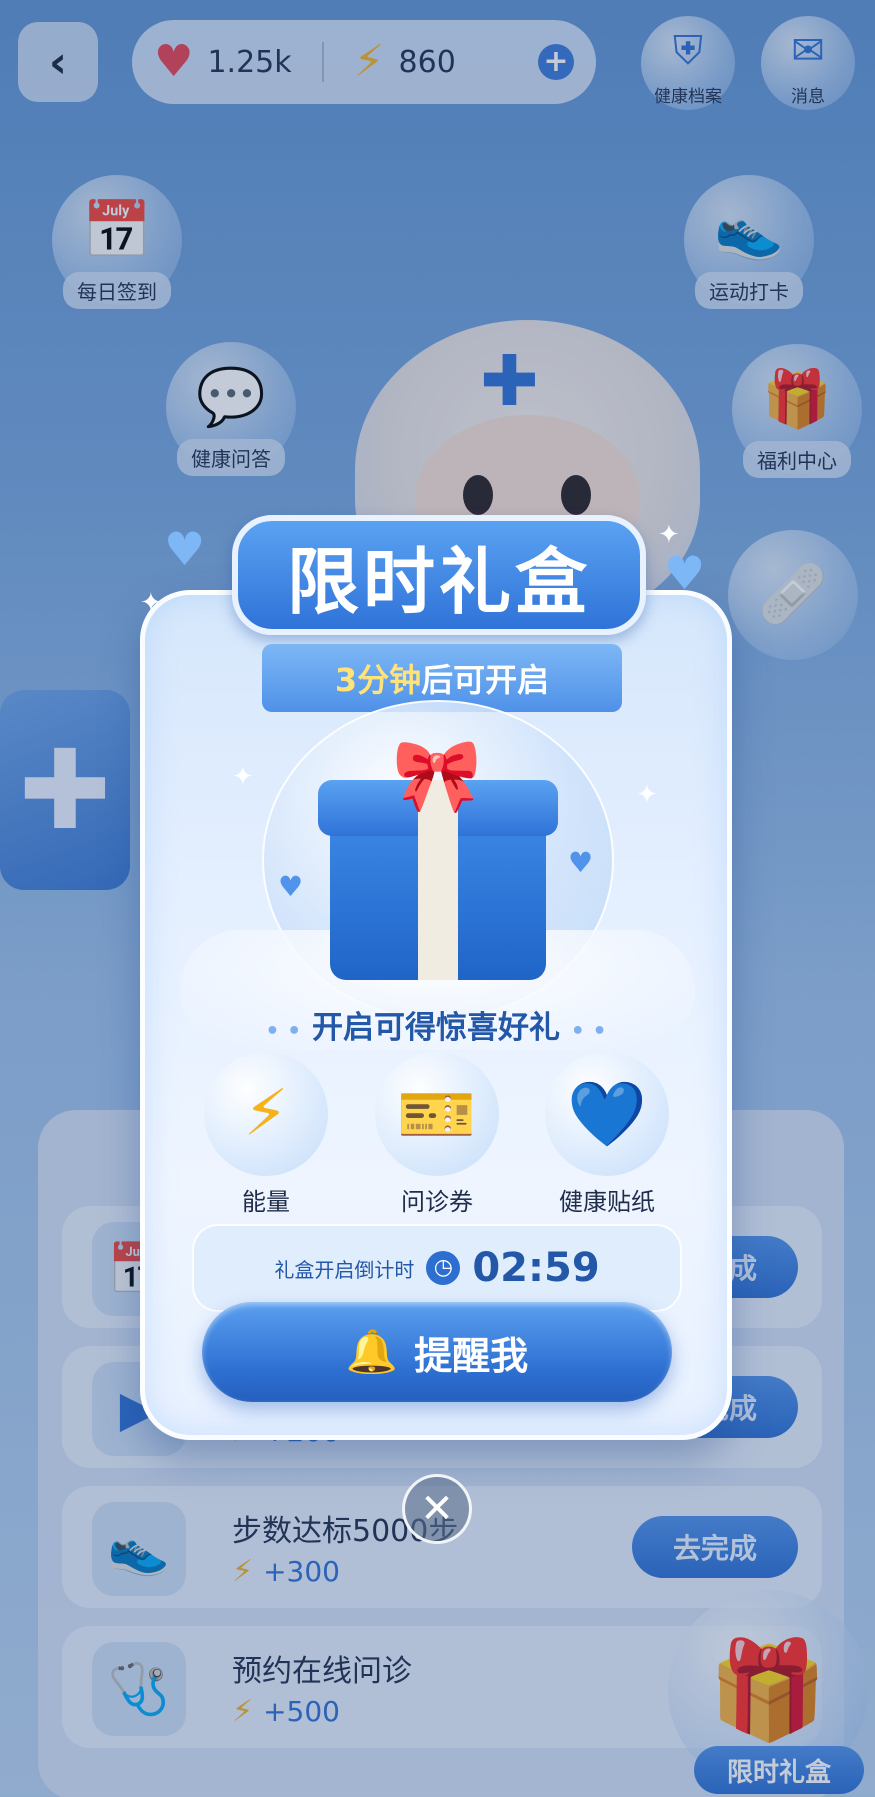 This screenshot has height=1797, width=875. I want to click on health-qa-bubble: 💬 健康问答, so click(231, 409).